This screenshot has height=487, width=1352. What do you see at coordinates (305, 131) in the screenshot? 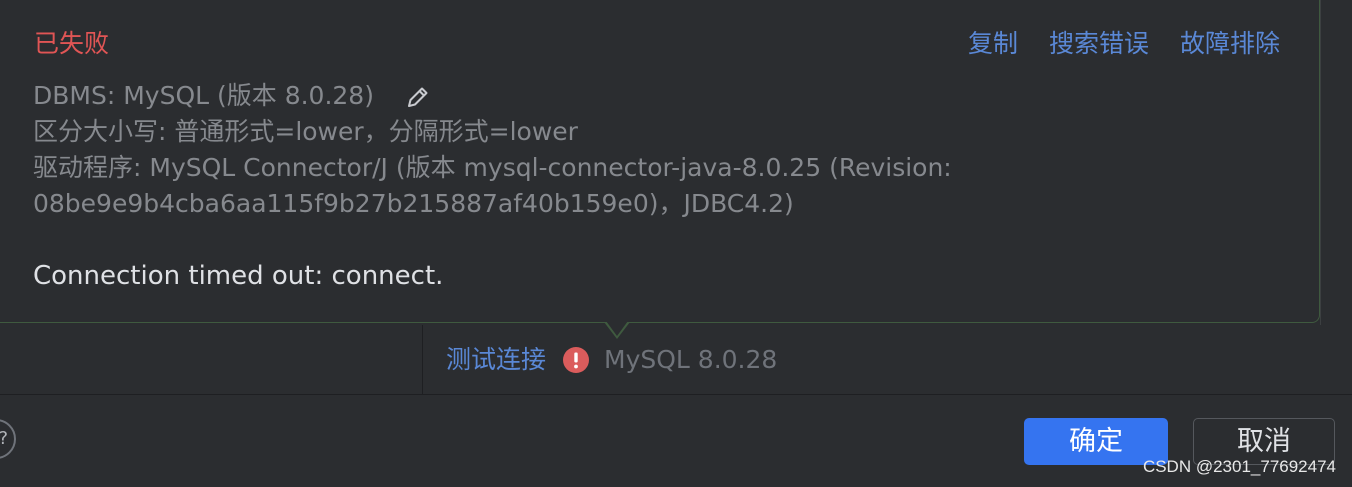
I see `case-sensitivity-info: 区分大小写: 普通形式=lower，分隔形式=lower` at bounding box center [305, 131].